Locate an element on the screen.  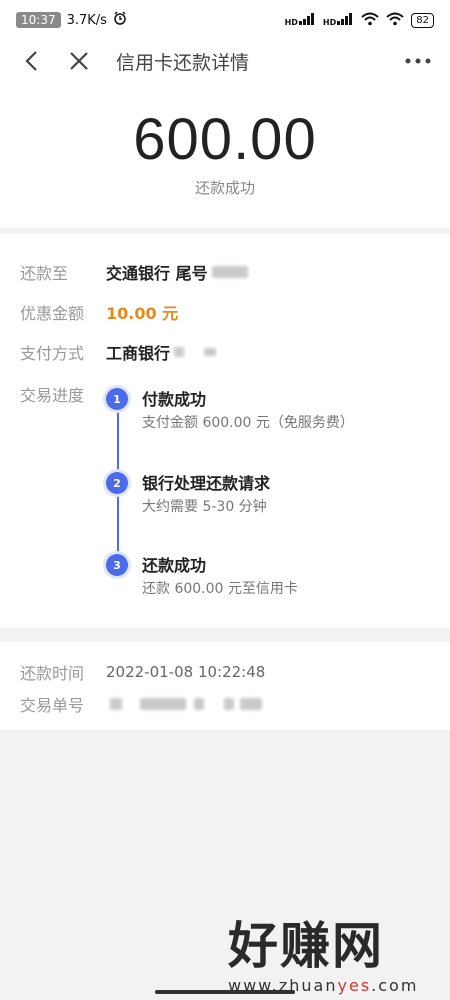
repay-time-value: 2022-01-08 10:22:48 is located at coordinates (186, 672).